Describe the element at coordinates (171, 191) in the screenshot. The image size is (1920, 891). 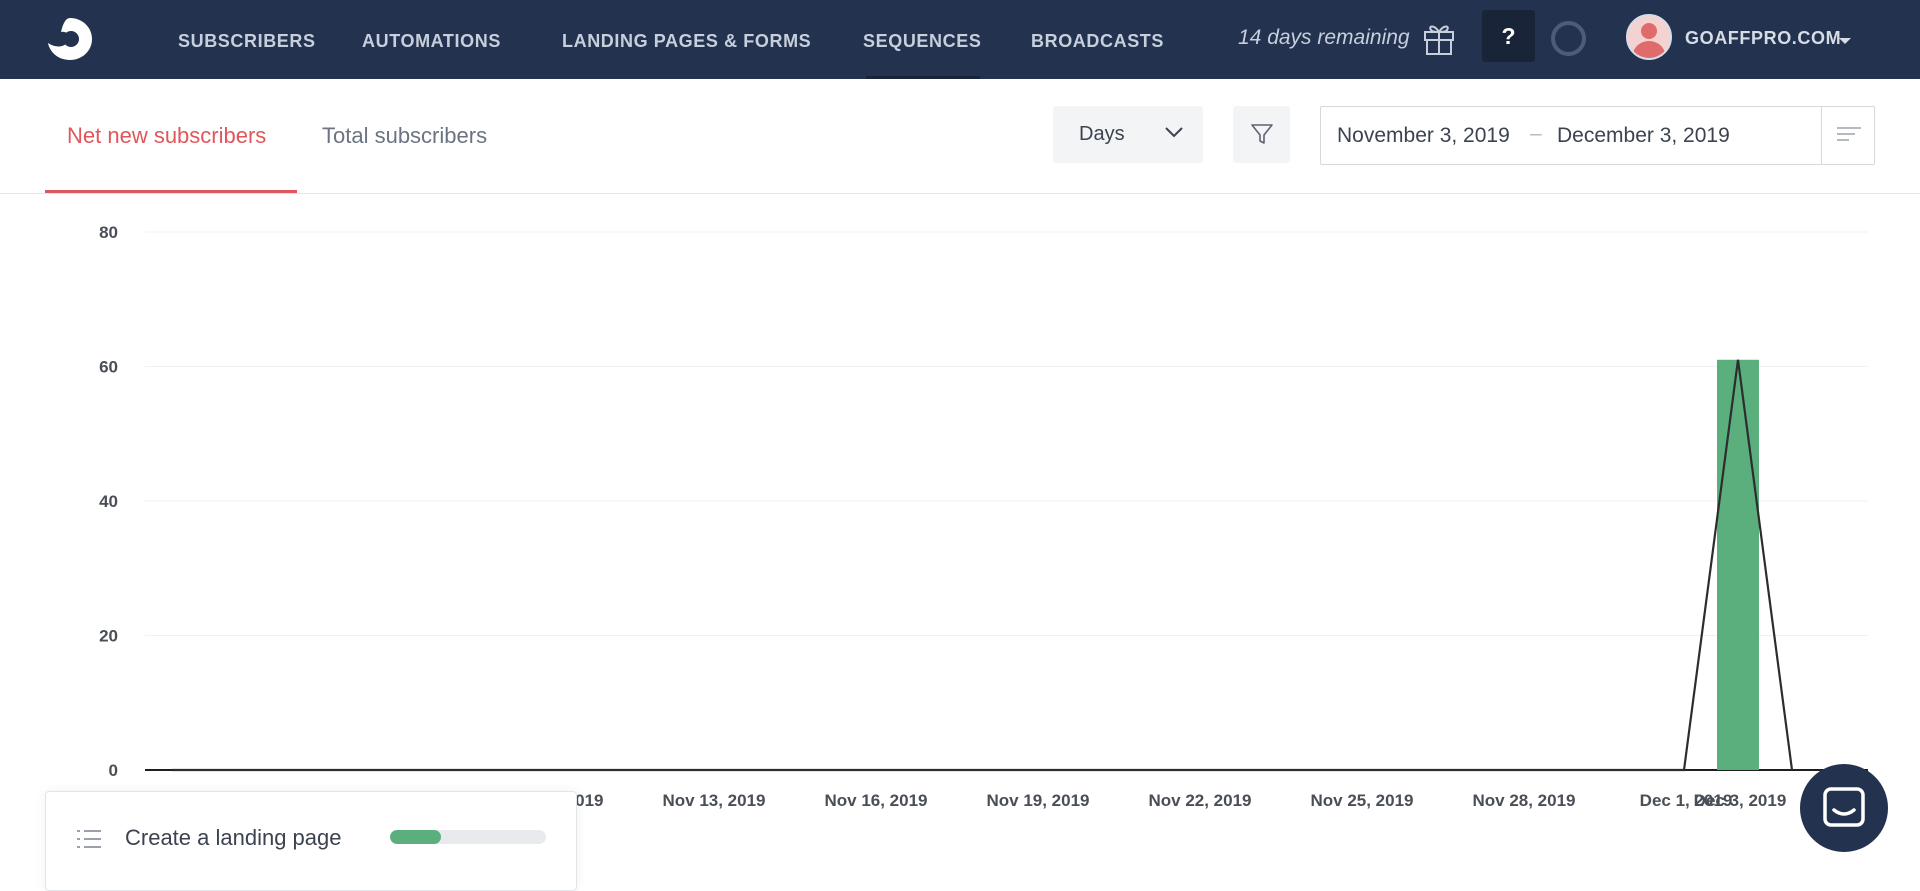
I see `tab-active-indicator` at that location.